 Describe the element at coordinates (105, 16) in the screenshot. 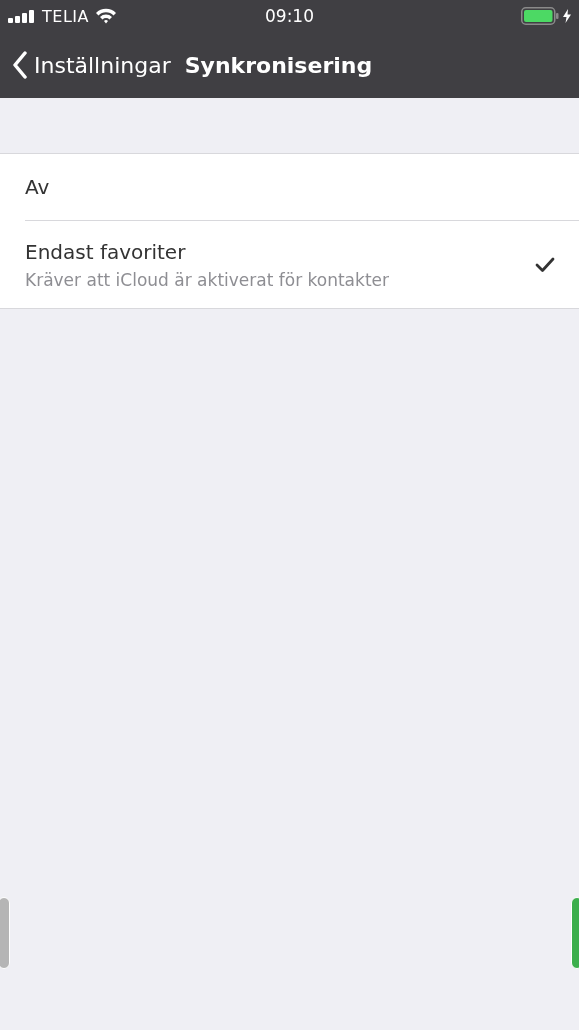

I see `wifi-icon` at that location.